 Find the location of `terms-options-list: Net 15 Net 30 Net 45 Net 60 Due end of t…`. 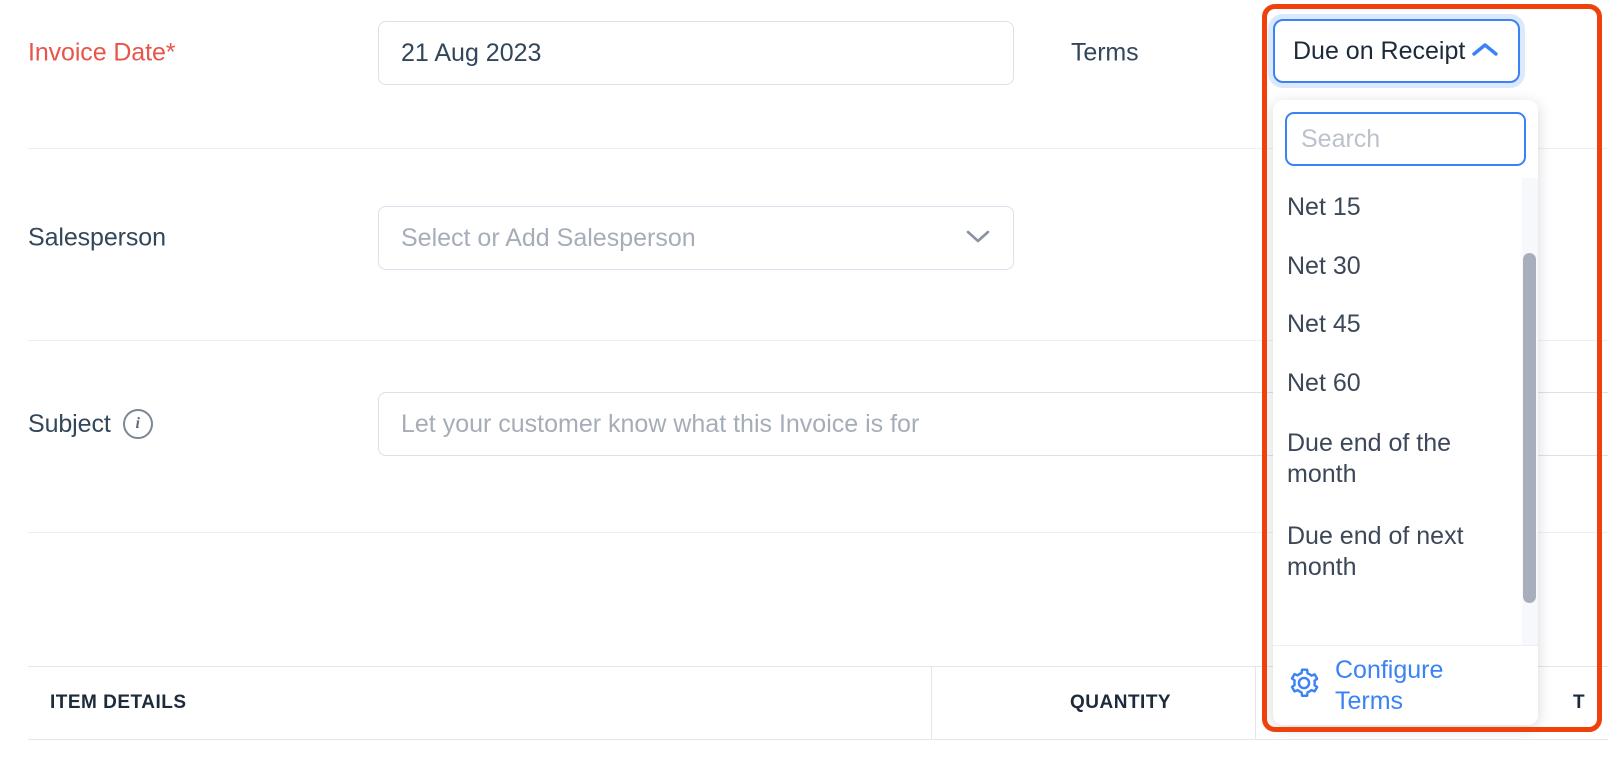

terms-options-list: Net 15 Net 30 Net 45 Net 60 Due end of t… is located at coordinates (1405, 411).